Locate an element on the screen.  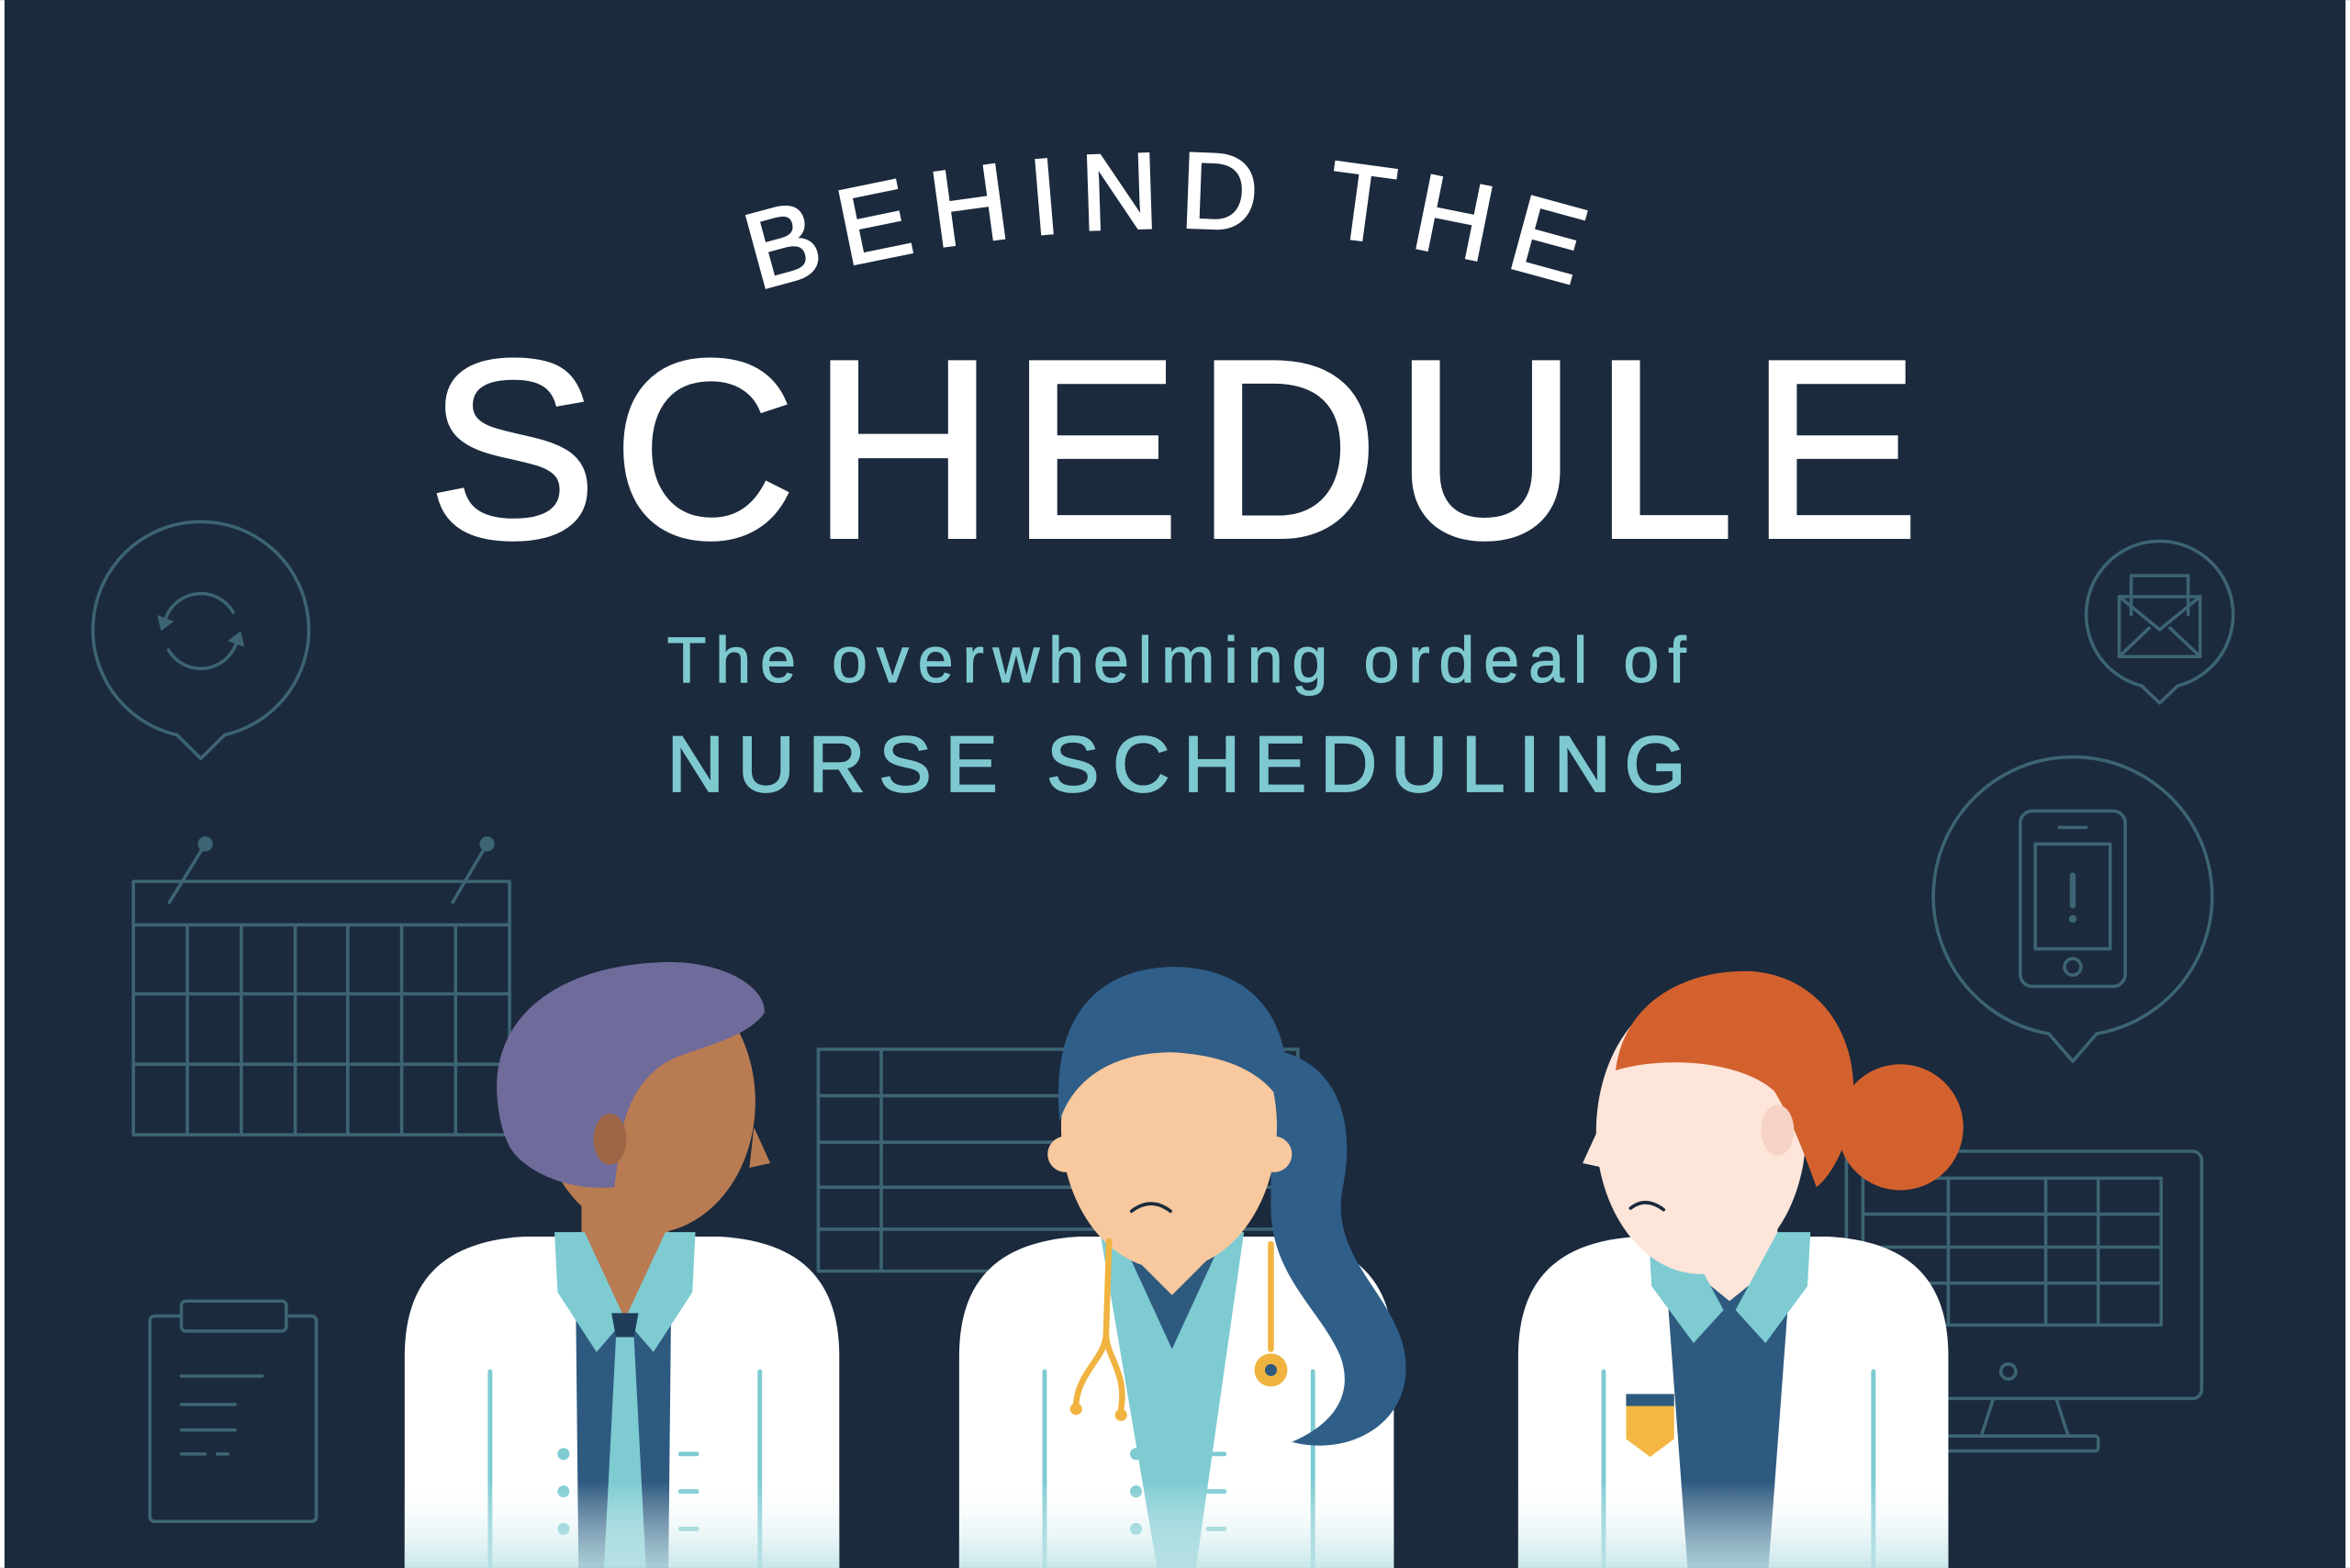
right-border is located at coordinates (2347, 784).